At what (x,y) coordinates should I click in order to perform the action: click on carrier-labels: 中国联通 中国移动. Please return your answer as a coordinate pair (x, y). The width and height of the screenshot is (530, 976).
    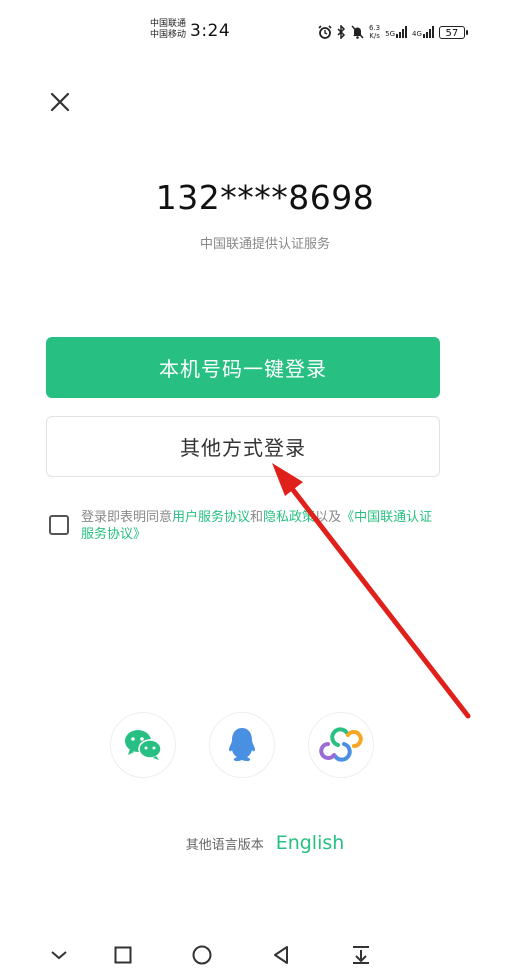
    Looking at the image, I should click on (168, 30).